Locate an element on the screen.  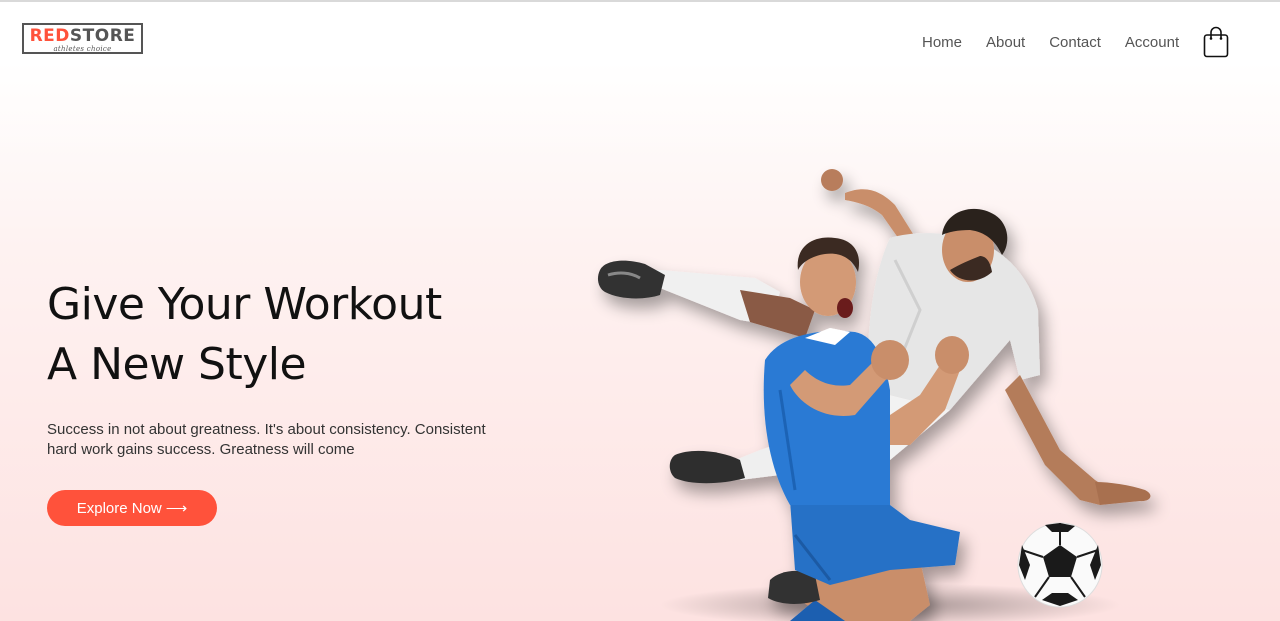
hero-headline: Give Your Workout A New Style is located at coordinates (297, 335).